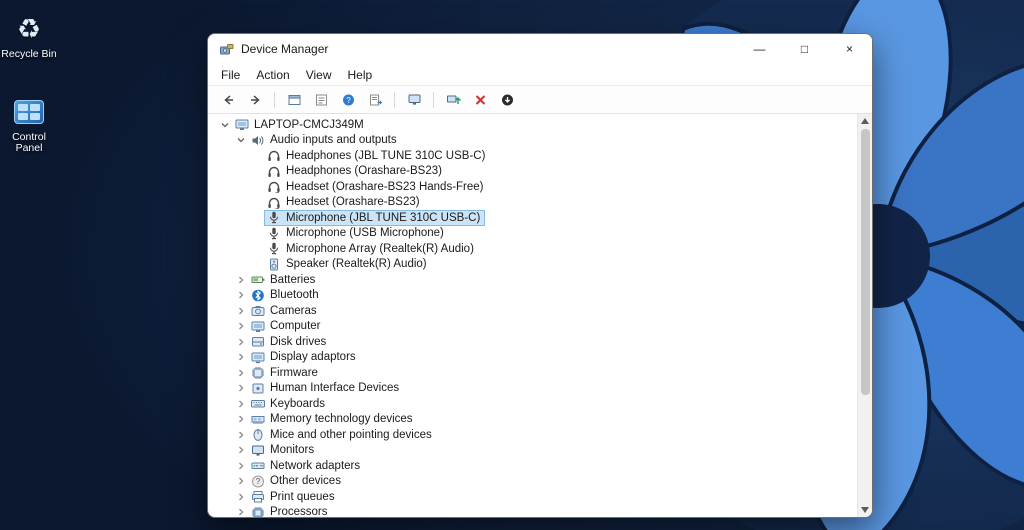  What do you see at coordinates (289, 404) in the screenshot?
I see `tree-item-body: Keyboards` at bounding box center [289, 404].